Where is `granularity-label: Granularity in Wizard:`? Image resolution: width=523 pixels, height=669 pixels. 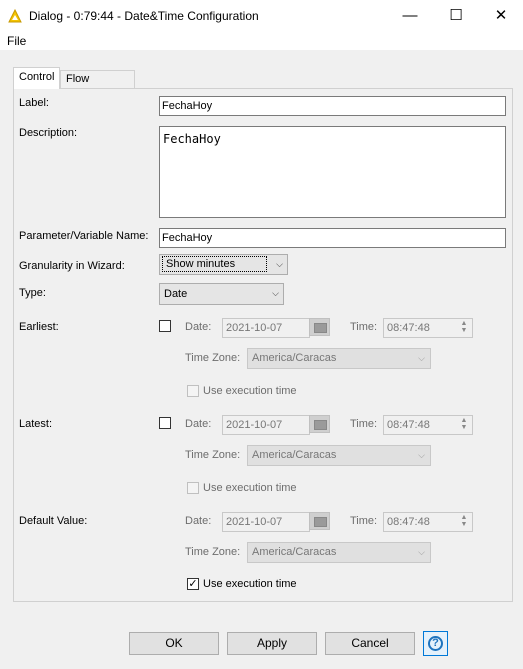 granularity-label: Granularity in Wizard: is located at coordinates (72, 266).